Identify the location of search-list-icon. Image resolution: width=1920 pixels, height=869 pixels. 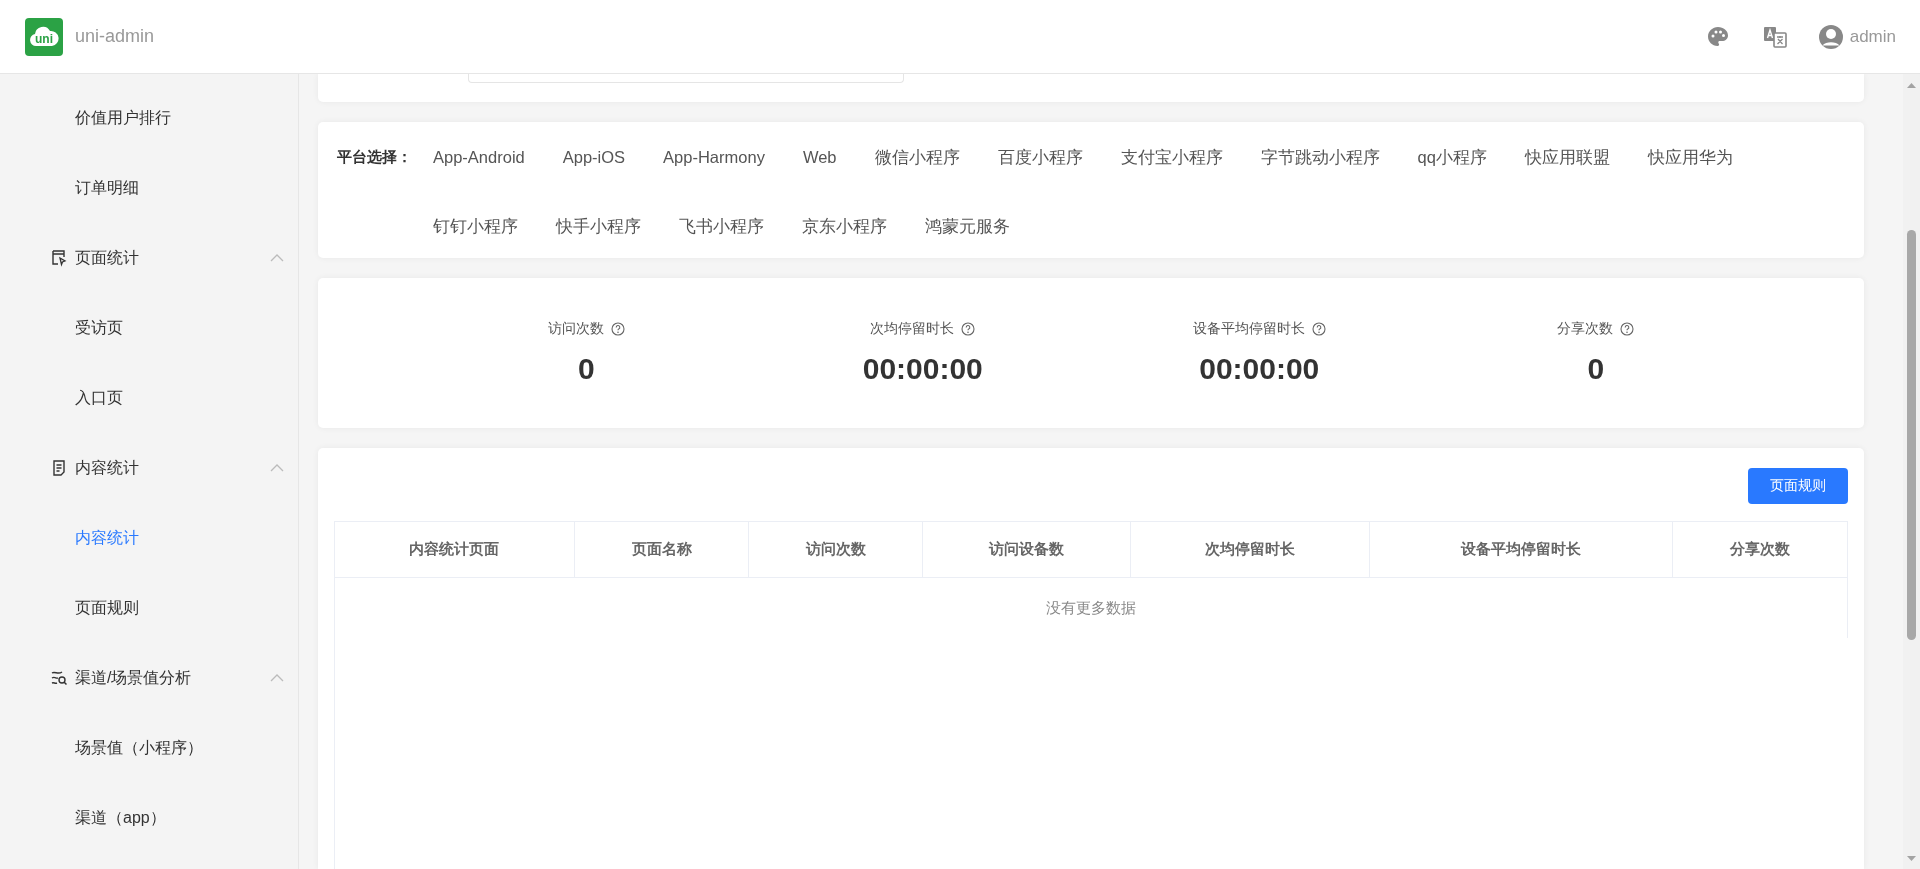
(59, 678).